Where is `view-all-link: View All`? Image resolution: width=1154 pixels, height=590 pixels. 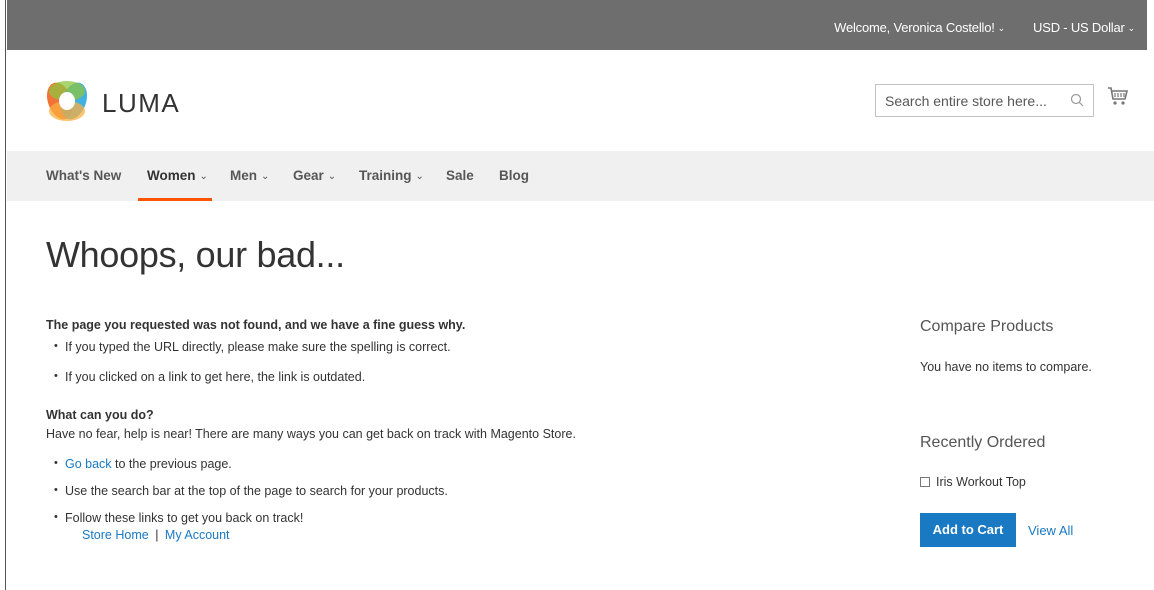 view-all-link: View All is located at coordinates (1050, 530).